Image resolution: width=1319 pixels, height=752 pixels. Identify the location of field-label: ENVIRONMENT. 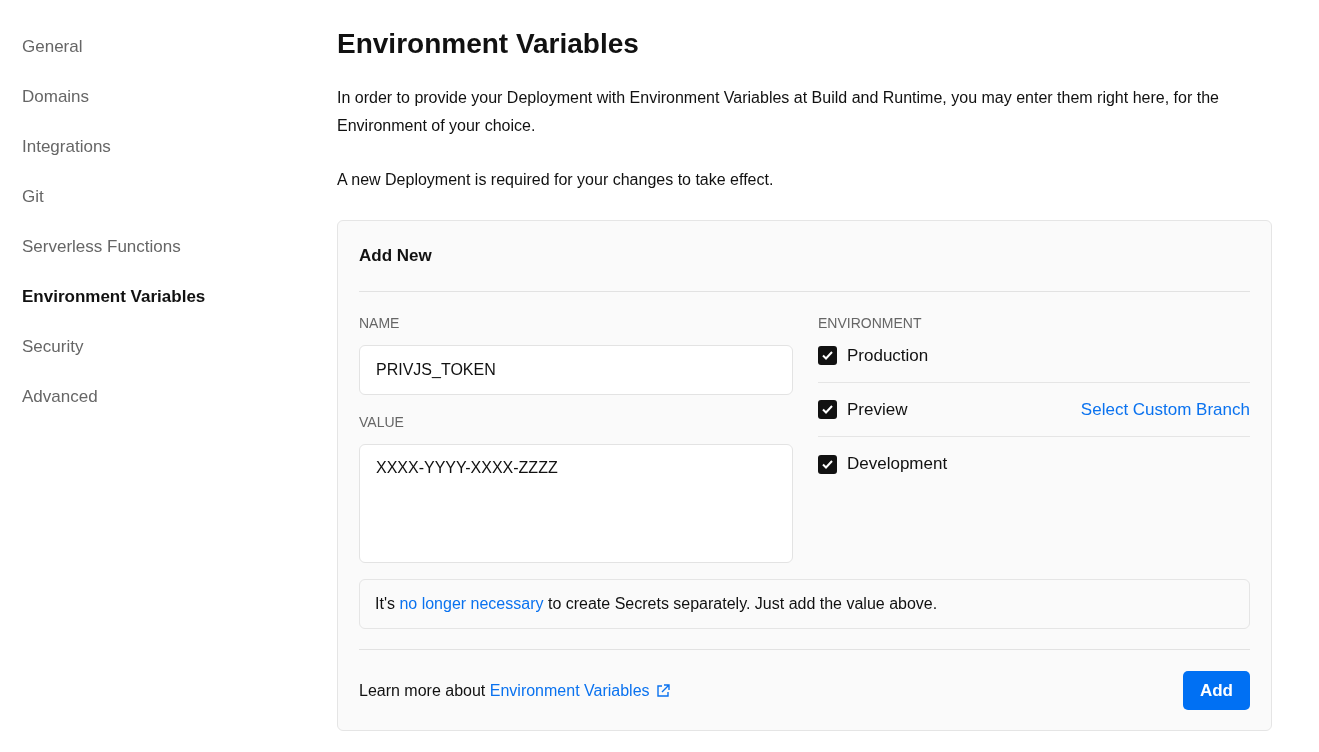
(870, 323).